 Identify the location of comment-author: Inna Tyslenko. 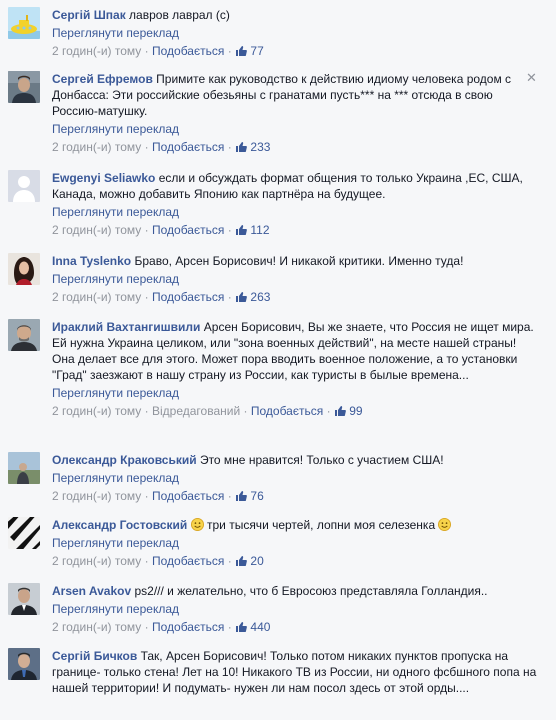
(91, 261).